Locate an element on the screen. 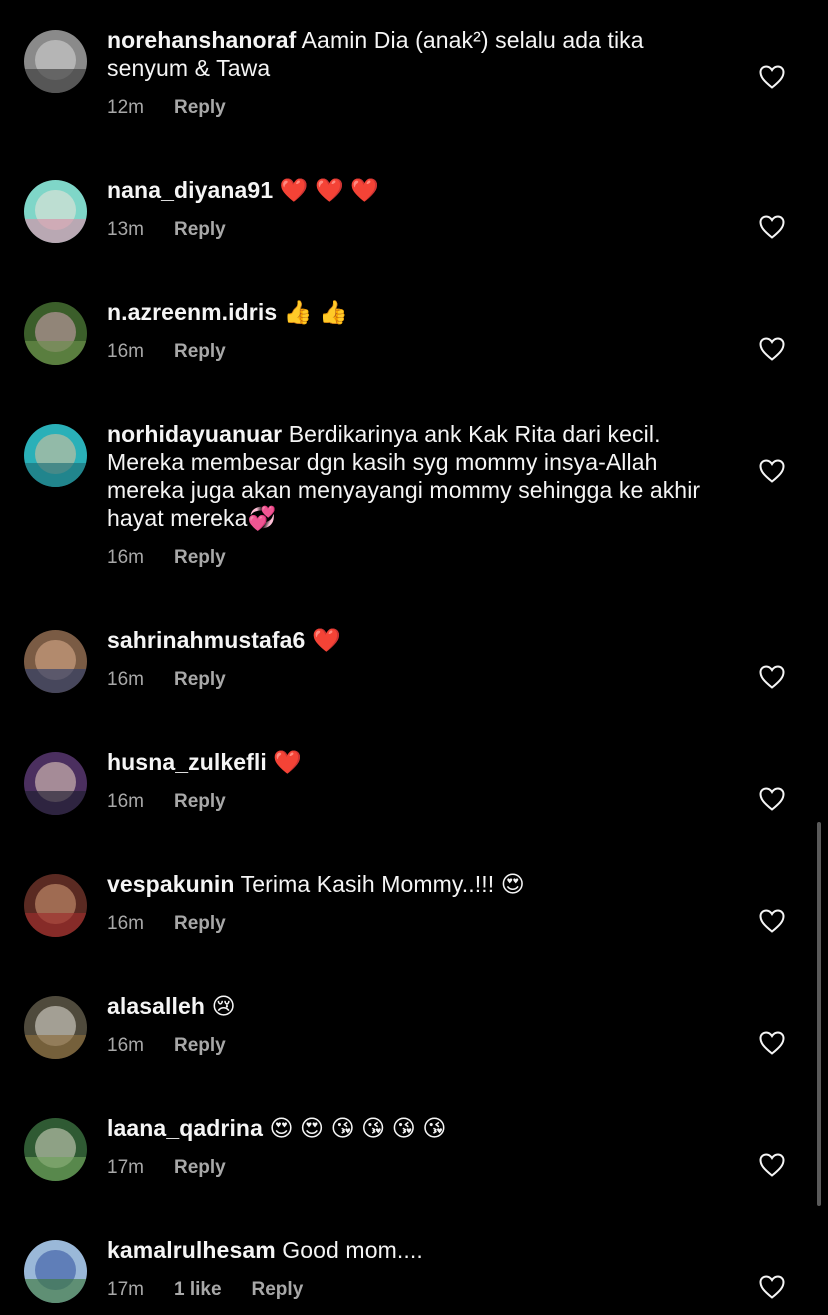 The height and width of the screenshot is (1315, 828). comment-message: ❤️ ❤️ ❤️ is located at coordinates (329, 190).